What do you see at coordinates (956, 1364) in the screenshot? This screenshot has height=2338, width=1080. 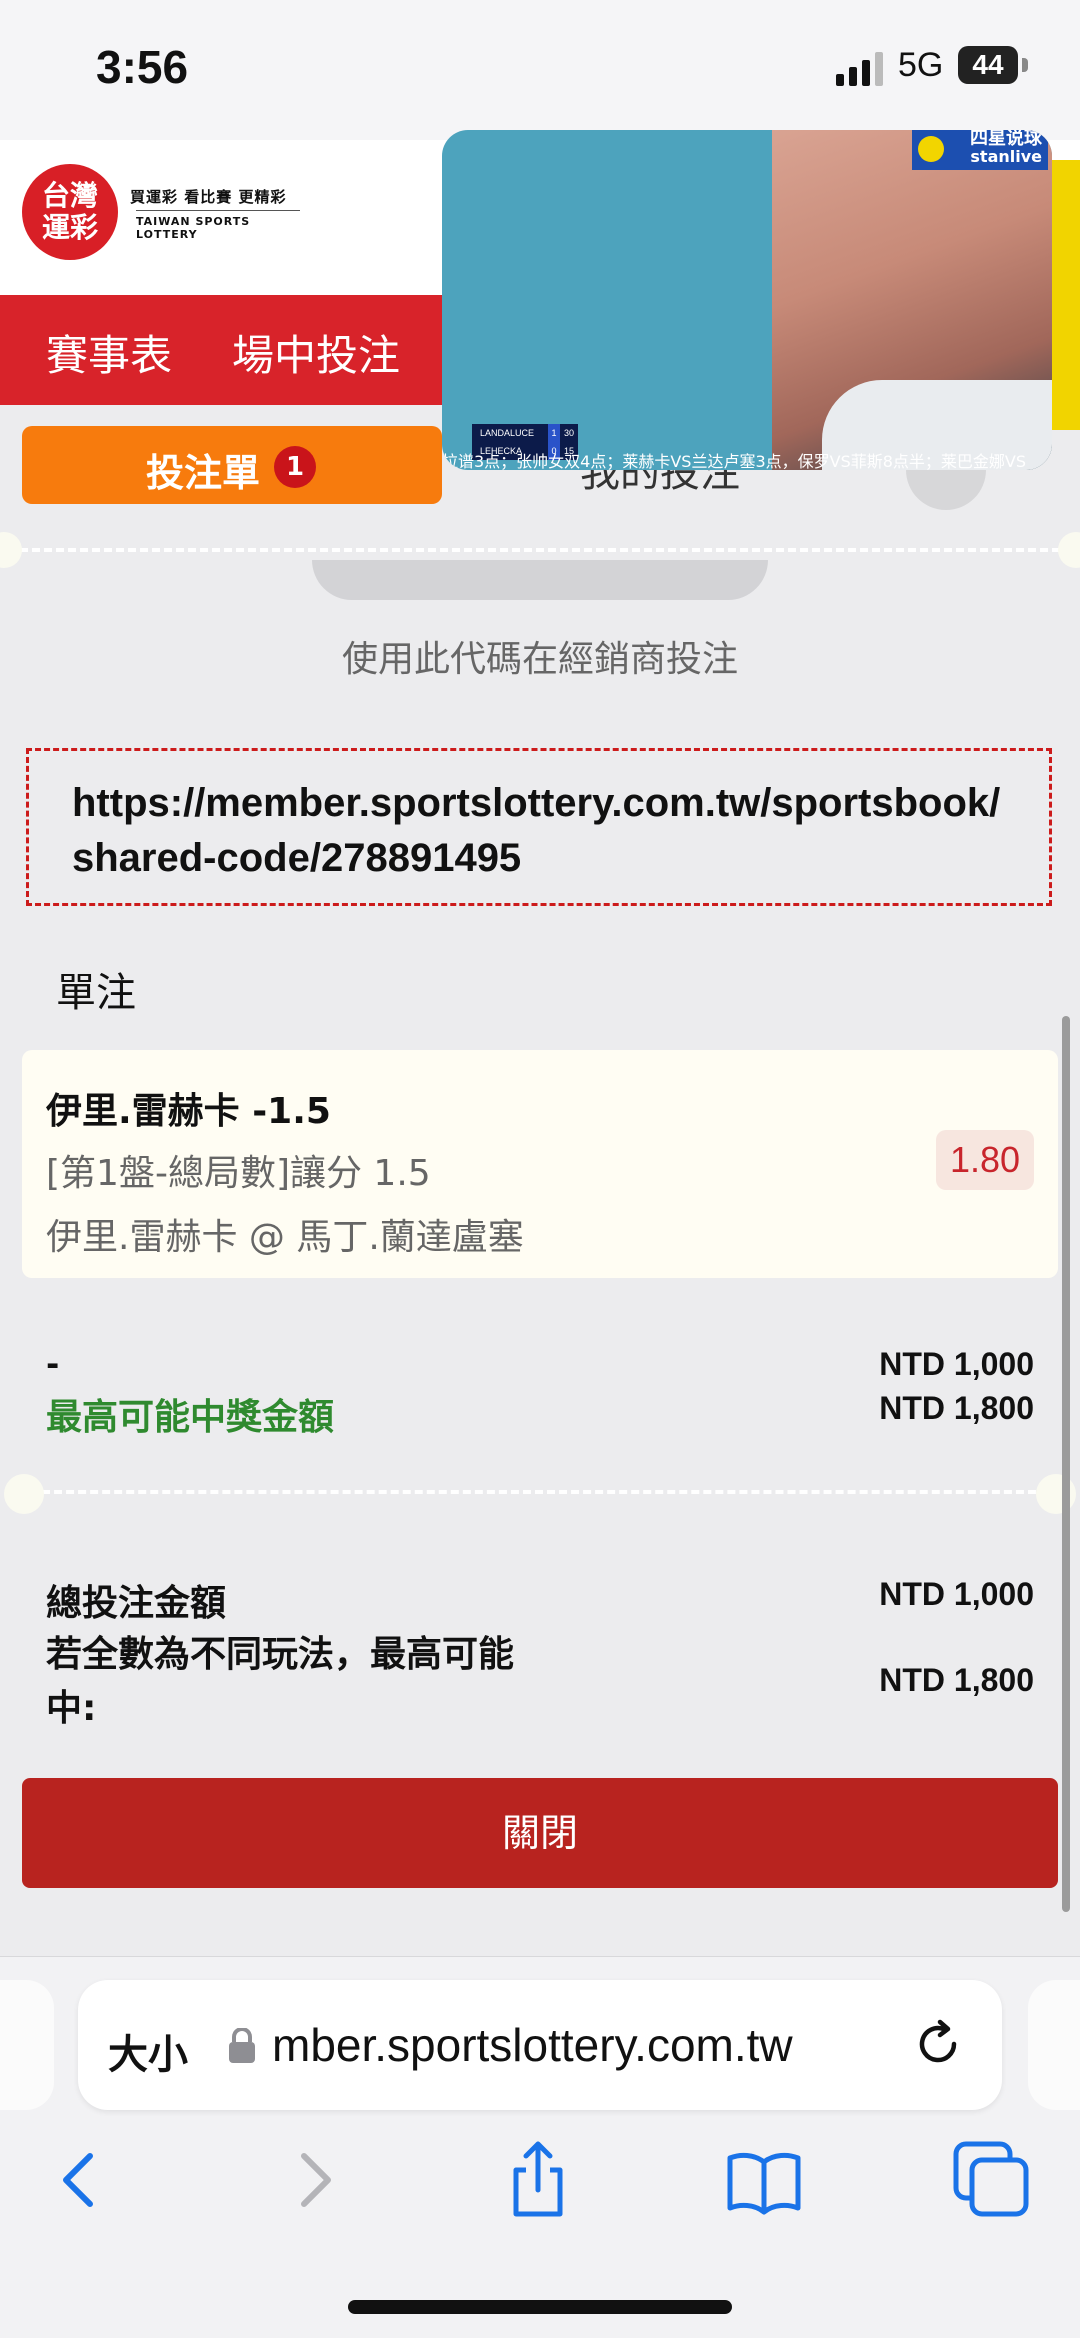 I see `stake-amount: NTD 1,000` at bounding box center [956, 1364].